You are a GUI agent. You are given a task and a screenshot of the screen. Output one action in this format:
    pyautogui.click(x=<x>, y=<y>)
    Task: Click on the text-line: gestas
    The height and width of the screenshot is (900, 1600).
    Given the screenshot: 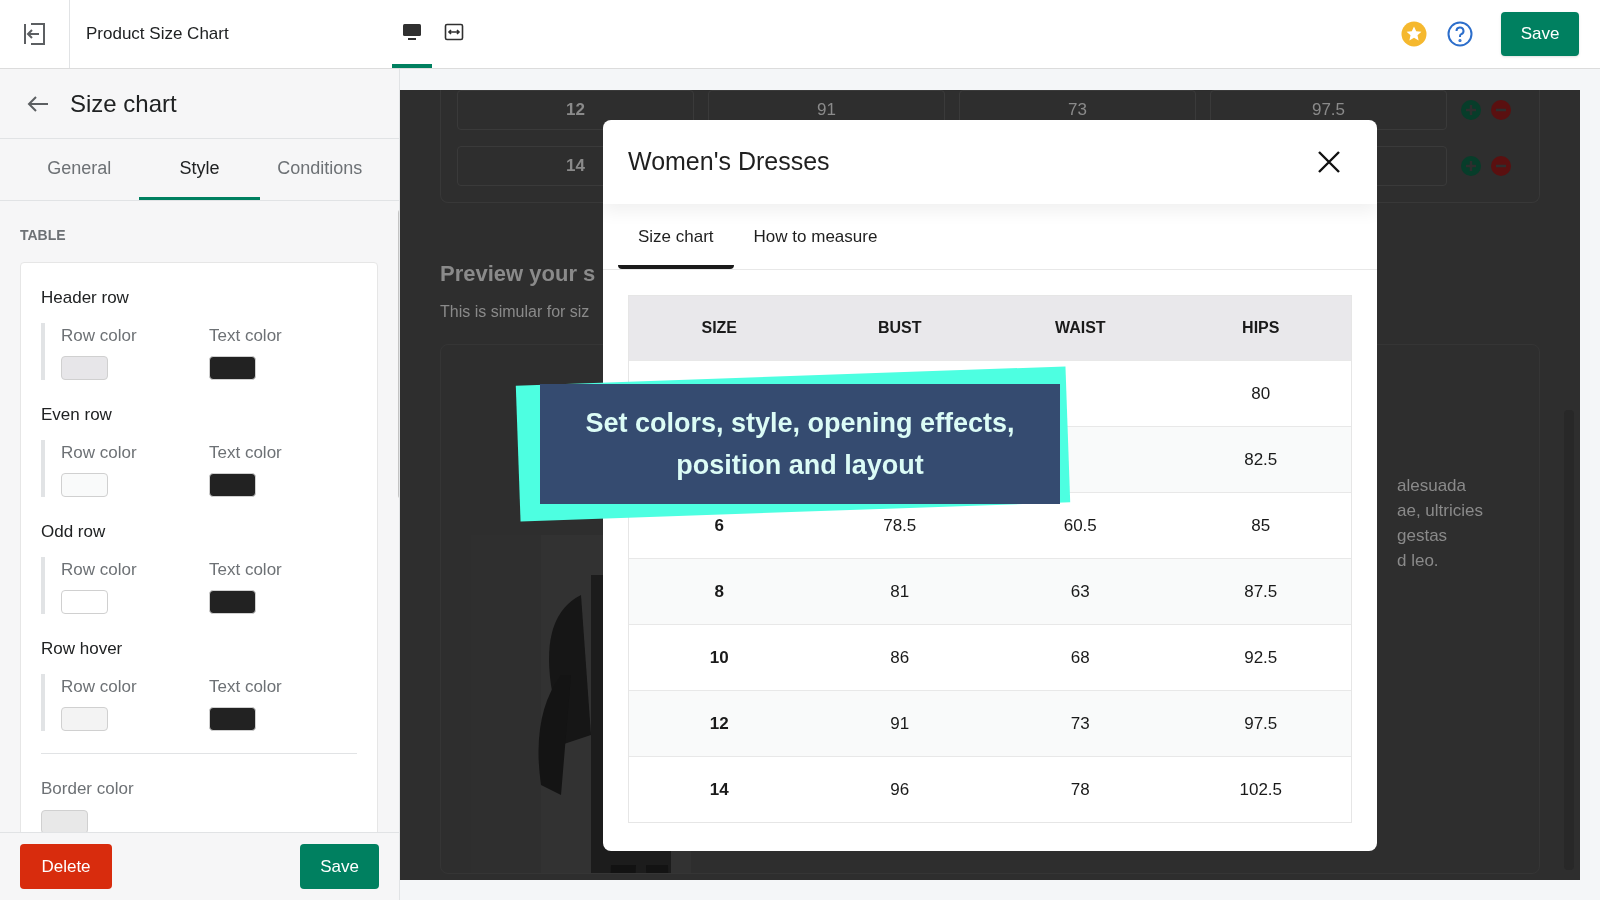 What is the action you would take?
    pyautogui.click(x=1423, y=536)
    